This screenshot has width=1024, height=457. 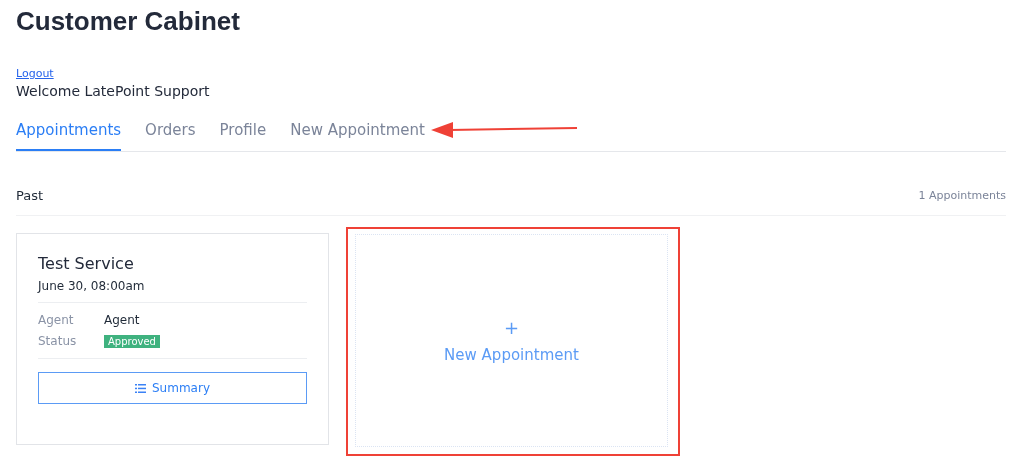 What do you see at coordinates (140, 388) in the screenshot?
I see `list-icon` at bounding box center [140, 388].